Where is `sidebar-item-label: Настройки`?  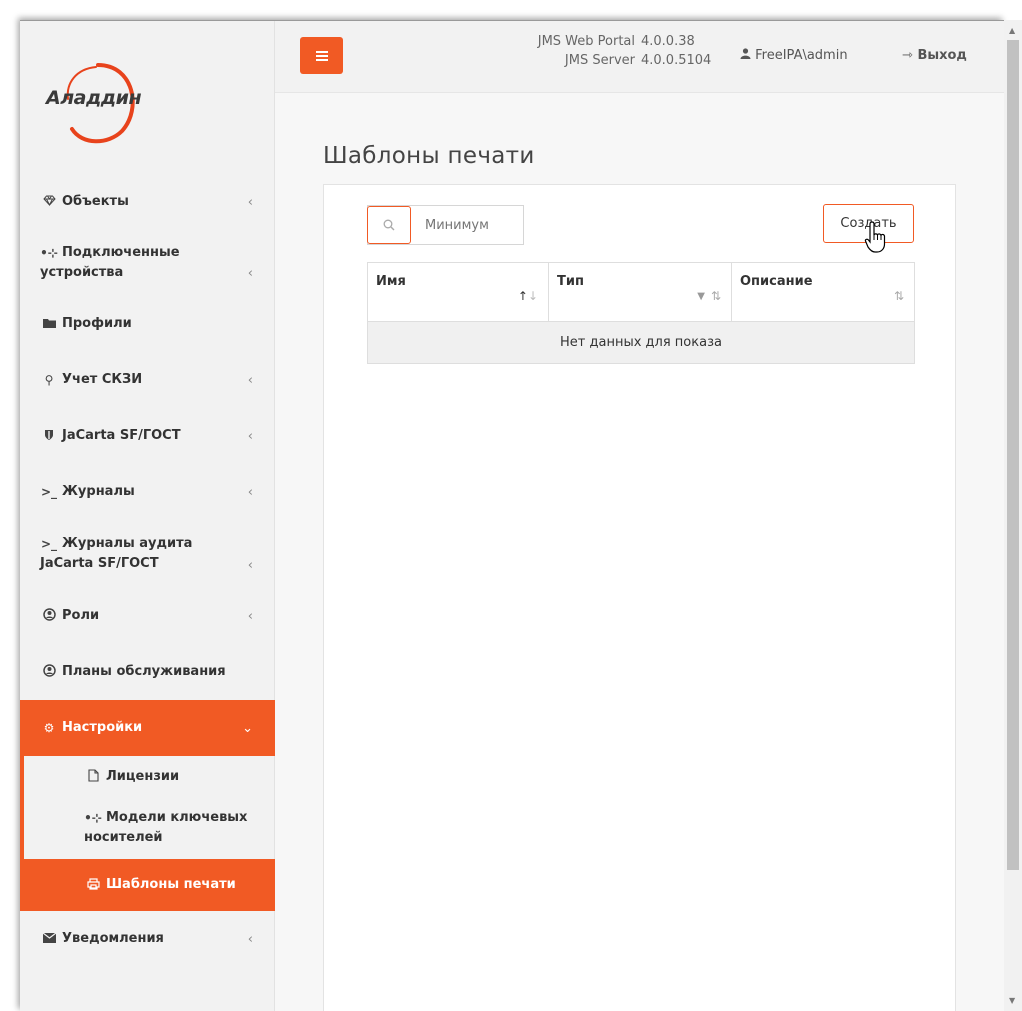 sidebar-item-label: Настройки is located at coordinates (102, 727).